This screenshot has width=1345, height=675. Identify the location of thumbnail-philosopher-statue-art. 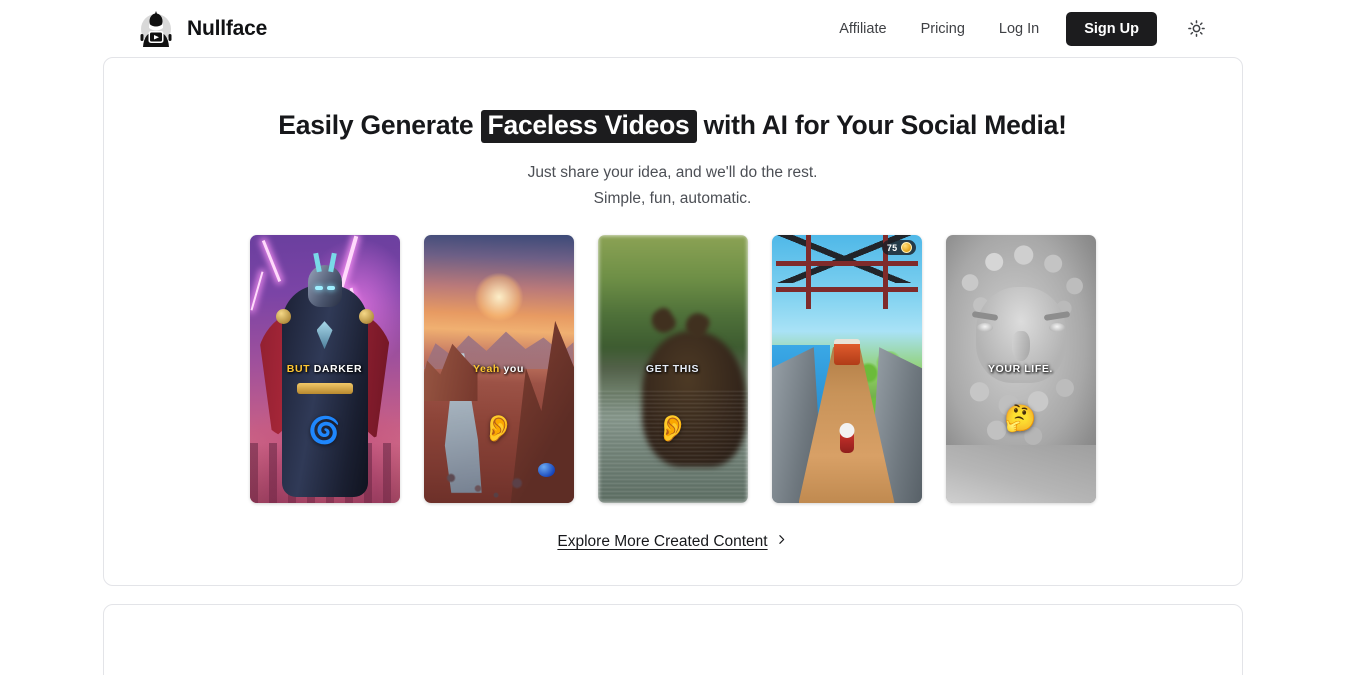
(1020, 369).